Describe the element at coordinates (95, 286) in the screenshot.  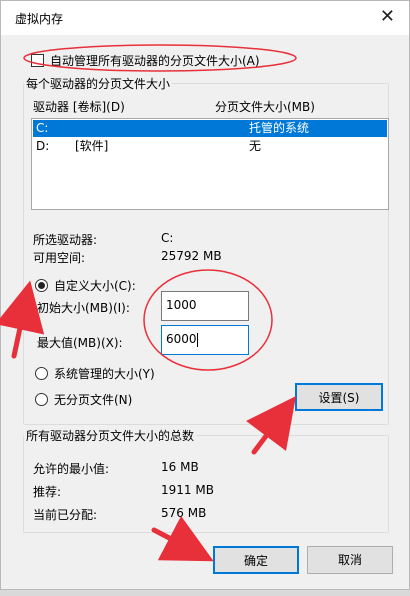
I see `custom-size-label: 自定义大小(C):` at that location.